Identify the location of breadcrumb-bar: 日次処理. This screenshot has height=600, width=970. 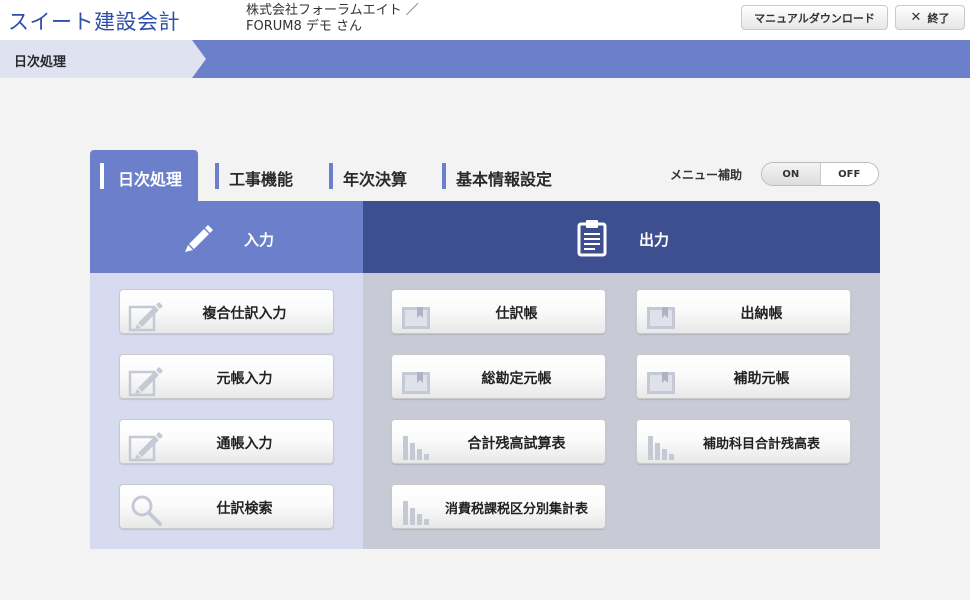
(485, 59).